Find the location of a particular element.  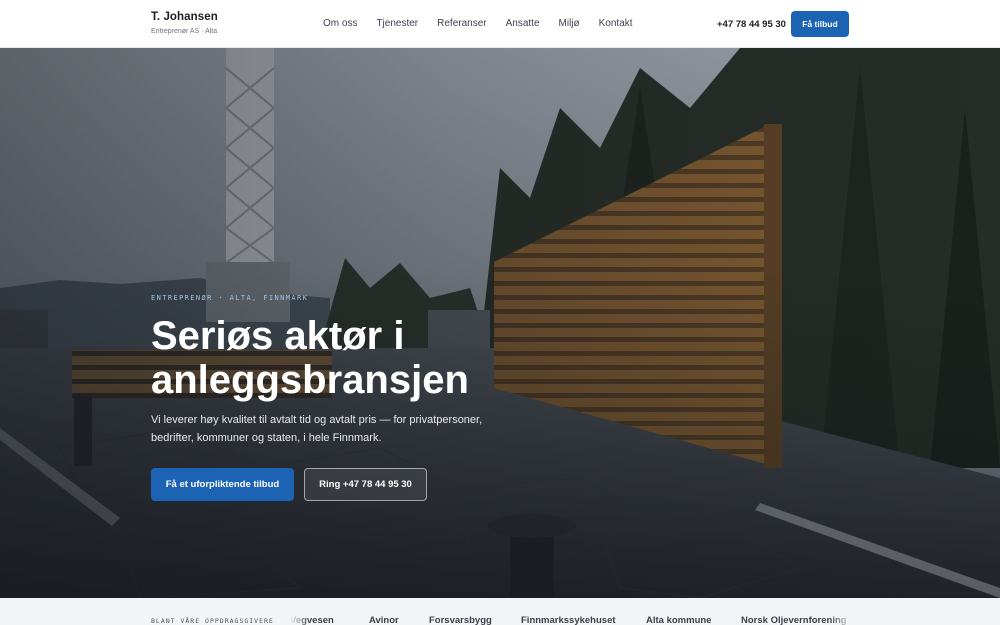

call-phone-button: Ring +47 78 44 95 30 is located at coordinates (365, 484).